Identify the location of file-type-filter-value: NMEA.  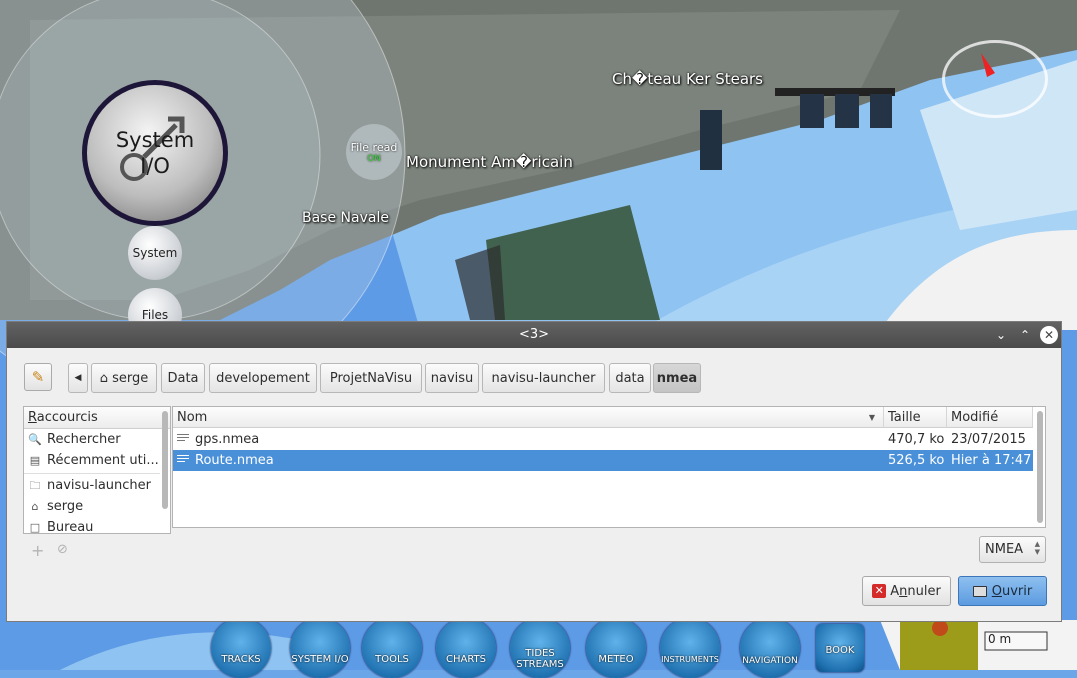
(1004, 549).